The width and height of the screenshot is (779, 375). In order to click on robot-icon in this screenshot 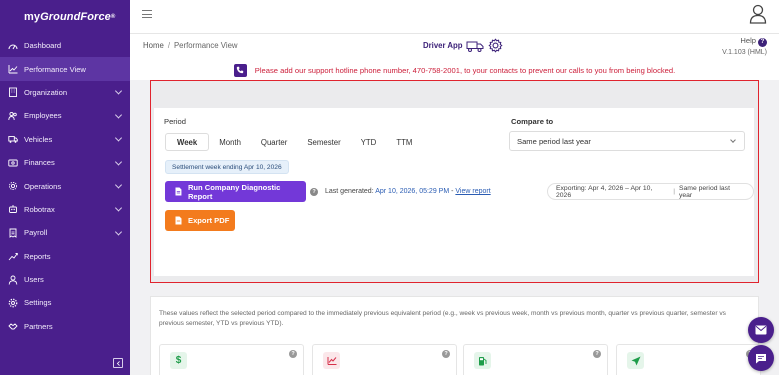, I will do `click(13, 209)`.